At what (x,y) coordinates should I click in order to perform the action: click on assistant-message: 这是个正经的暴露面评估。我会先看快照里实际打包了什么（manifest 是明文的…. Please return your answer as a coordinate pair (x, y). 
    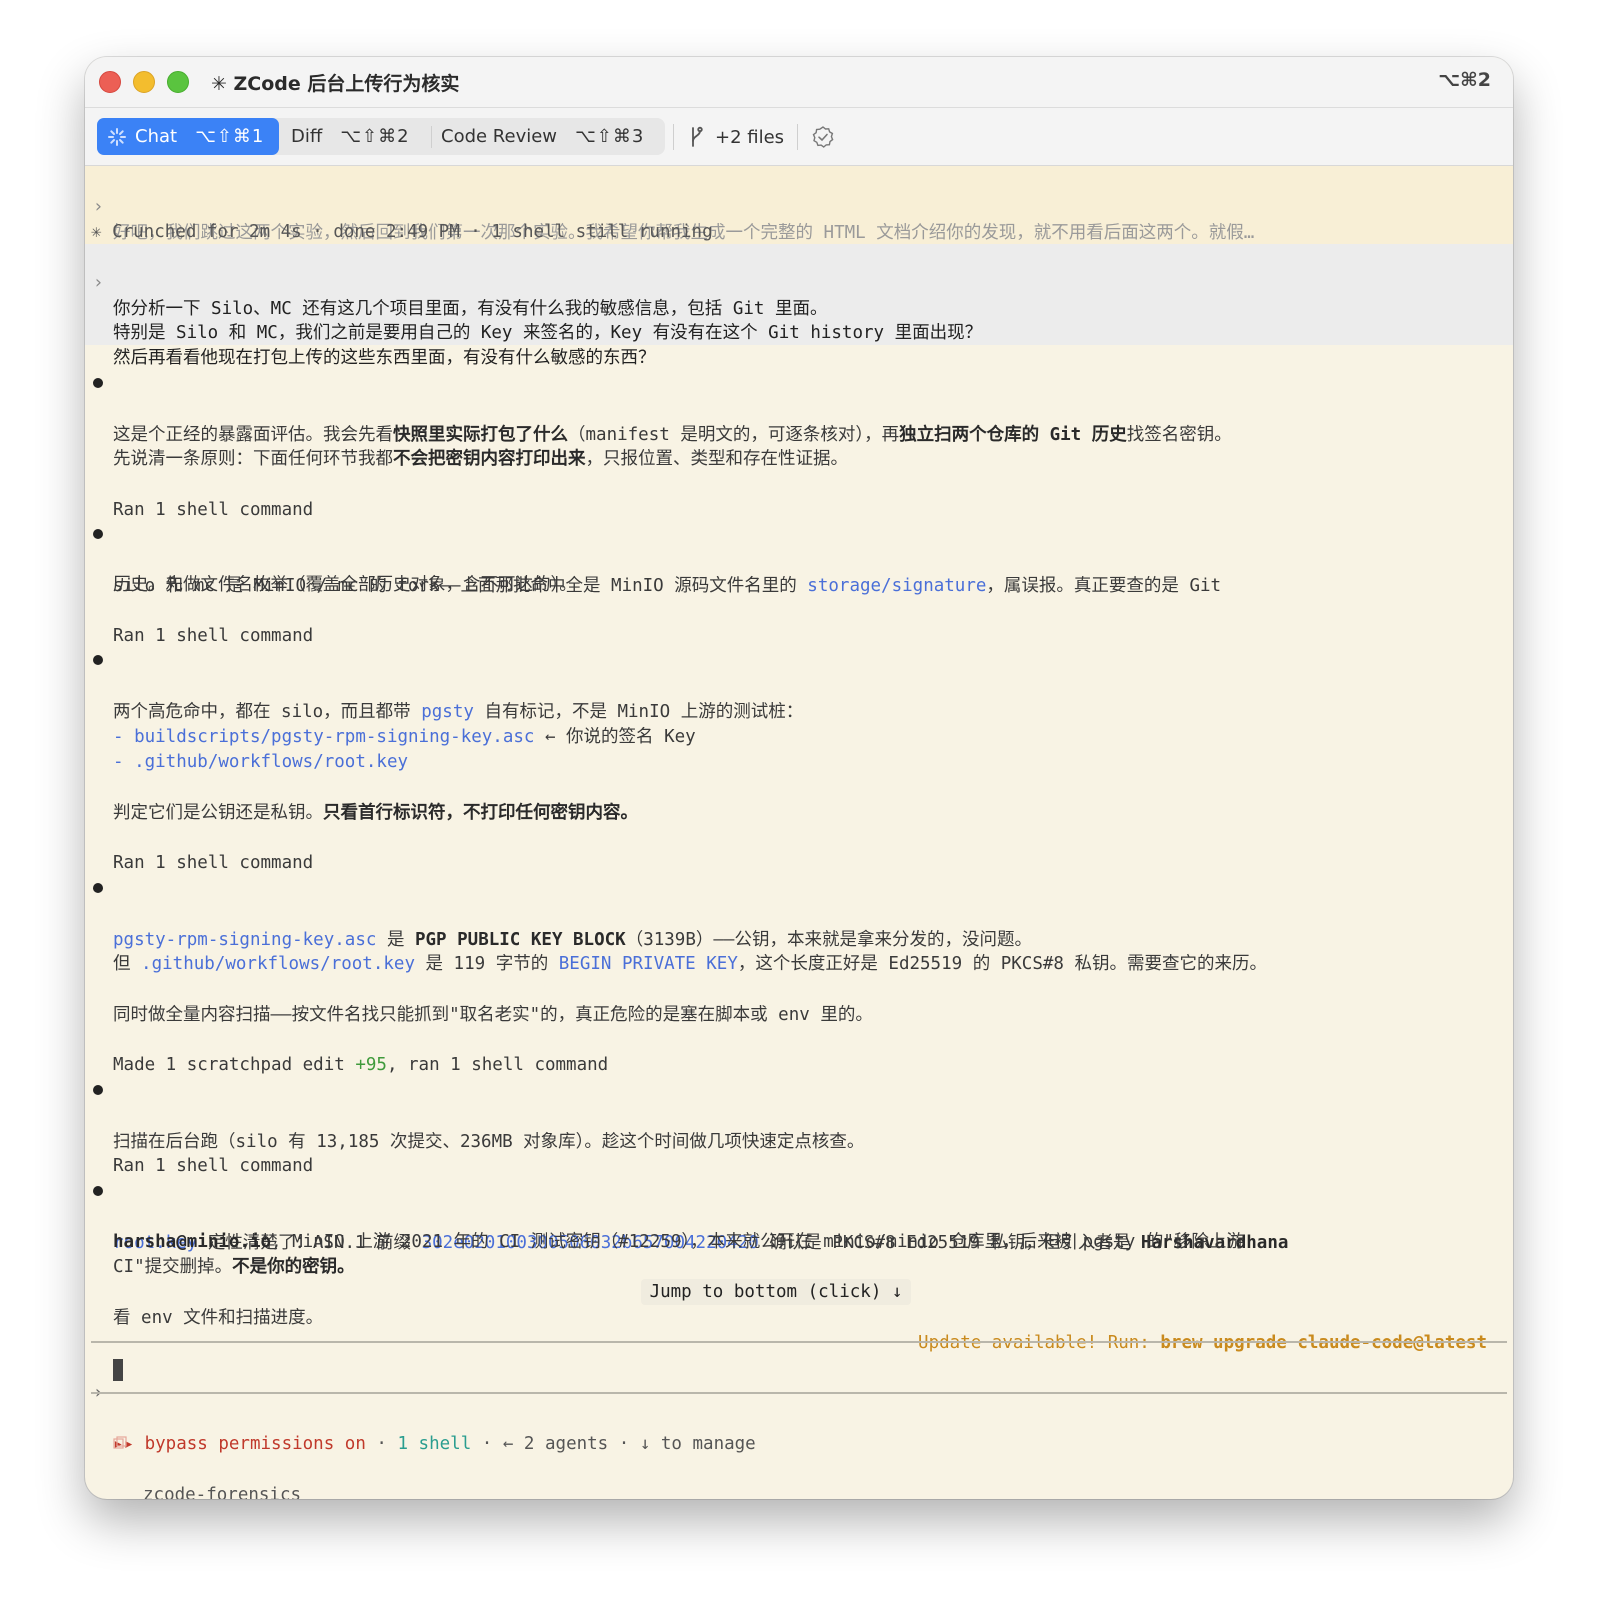
    Looking at the image, I should click on (799, 407).